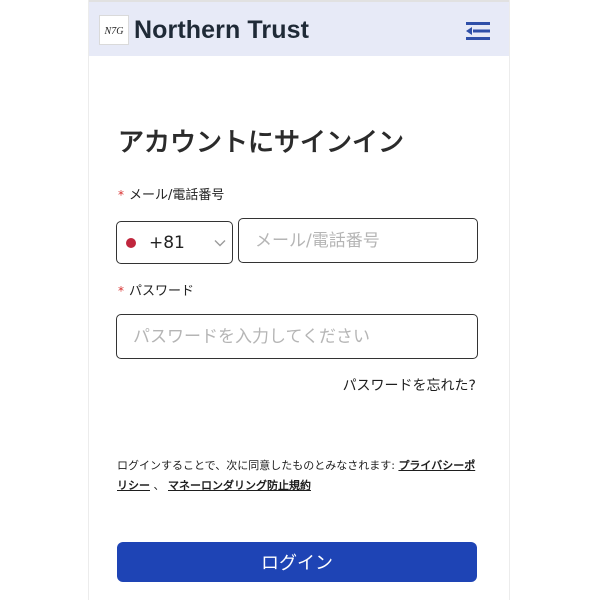 This screenshot has height=600, width=600. I want to click on password-input, so click(297, 336).